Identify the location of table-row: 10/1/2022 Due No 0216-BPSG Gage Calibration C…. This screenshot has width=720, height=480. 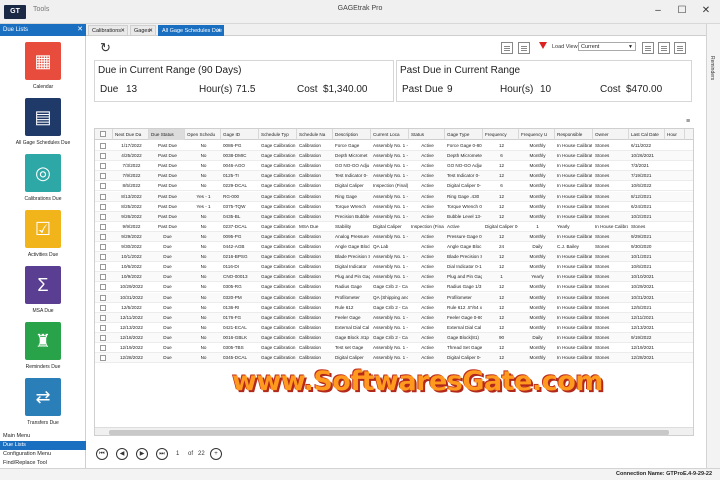
(394, 257).